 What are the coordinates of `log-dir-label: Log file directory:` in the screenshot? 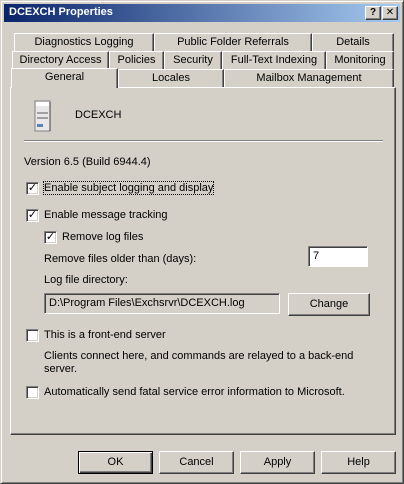 It's located at (86, 280).